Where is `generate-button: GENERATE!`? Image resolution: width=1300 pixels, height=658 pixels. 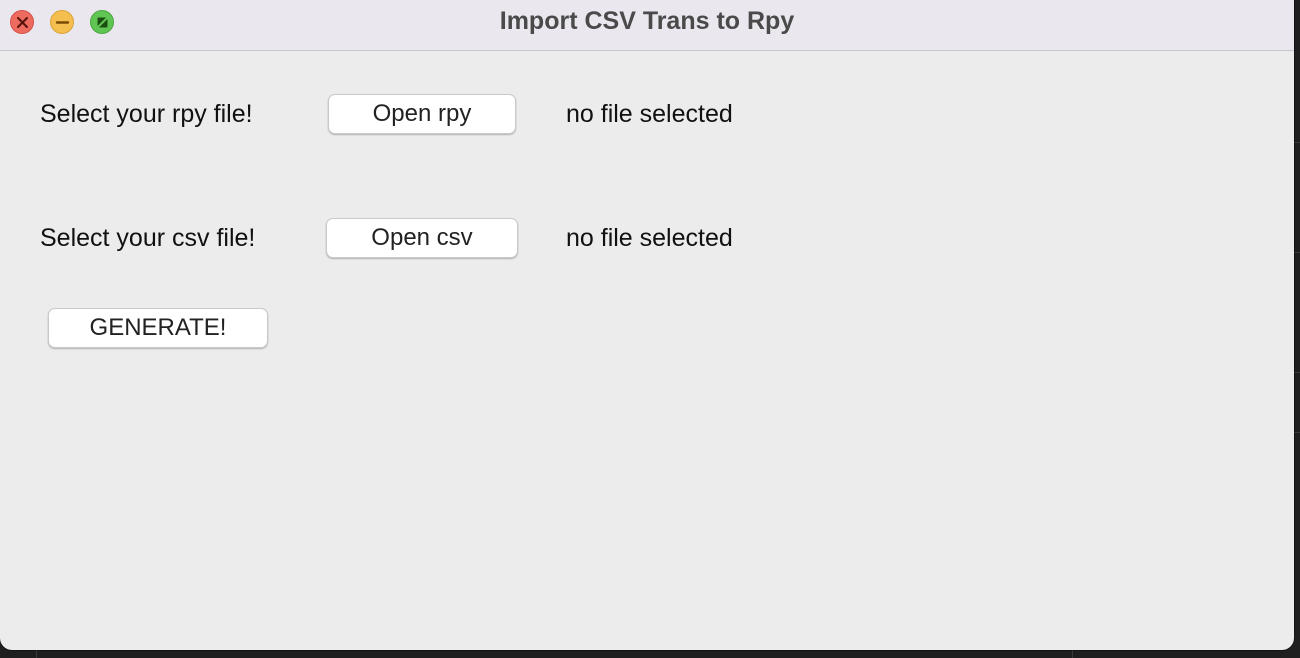
generate-button: GENERATE! is located at coordinates (158, 328).